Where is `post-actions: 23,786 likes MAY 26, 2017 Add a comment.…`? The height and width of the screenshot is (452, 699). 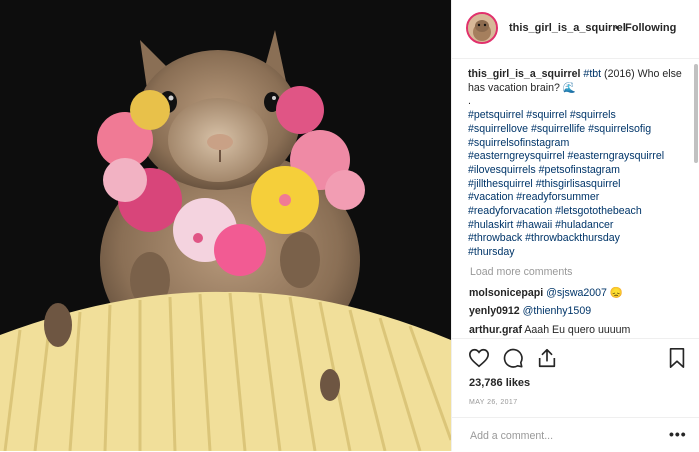
post-actions: 23,786 likes MAY 26, 2017 Add a comment.… is located at coordinates (575, 394).